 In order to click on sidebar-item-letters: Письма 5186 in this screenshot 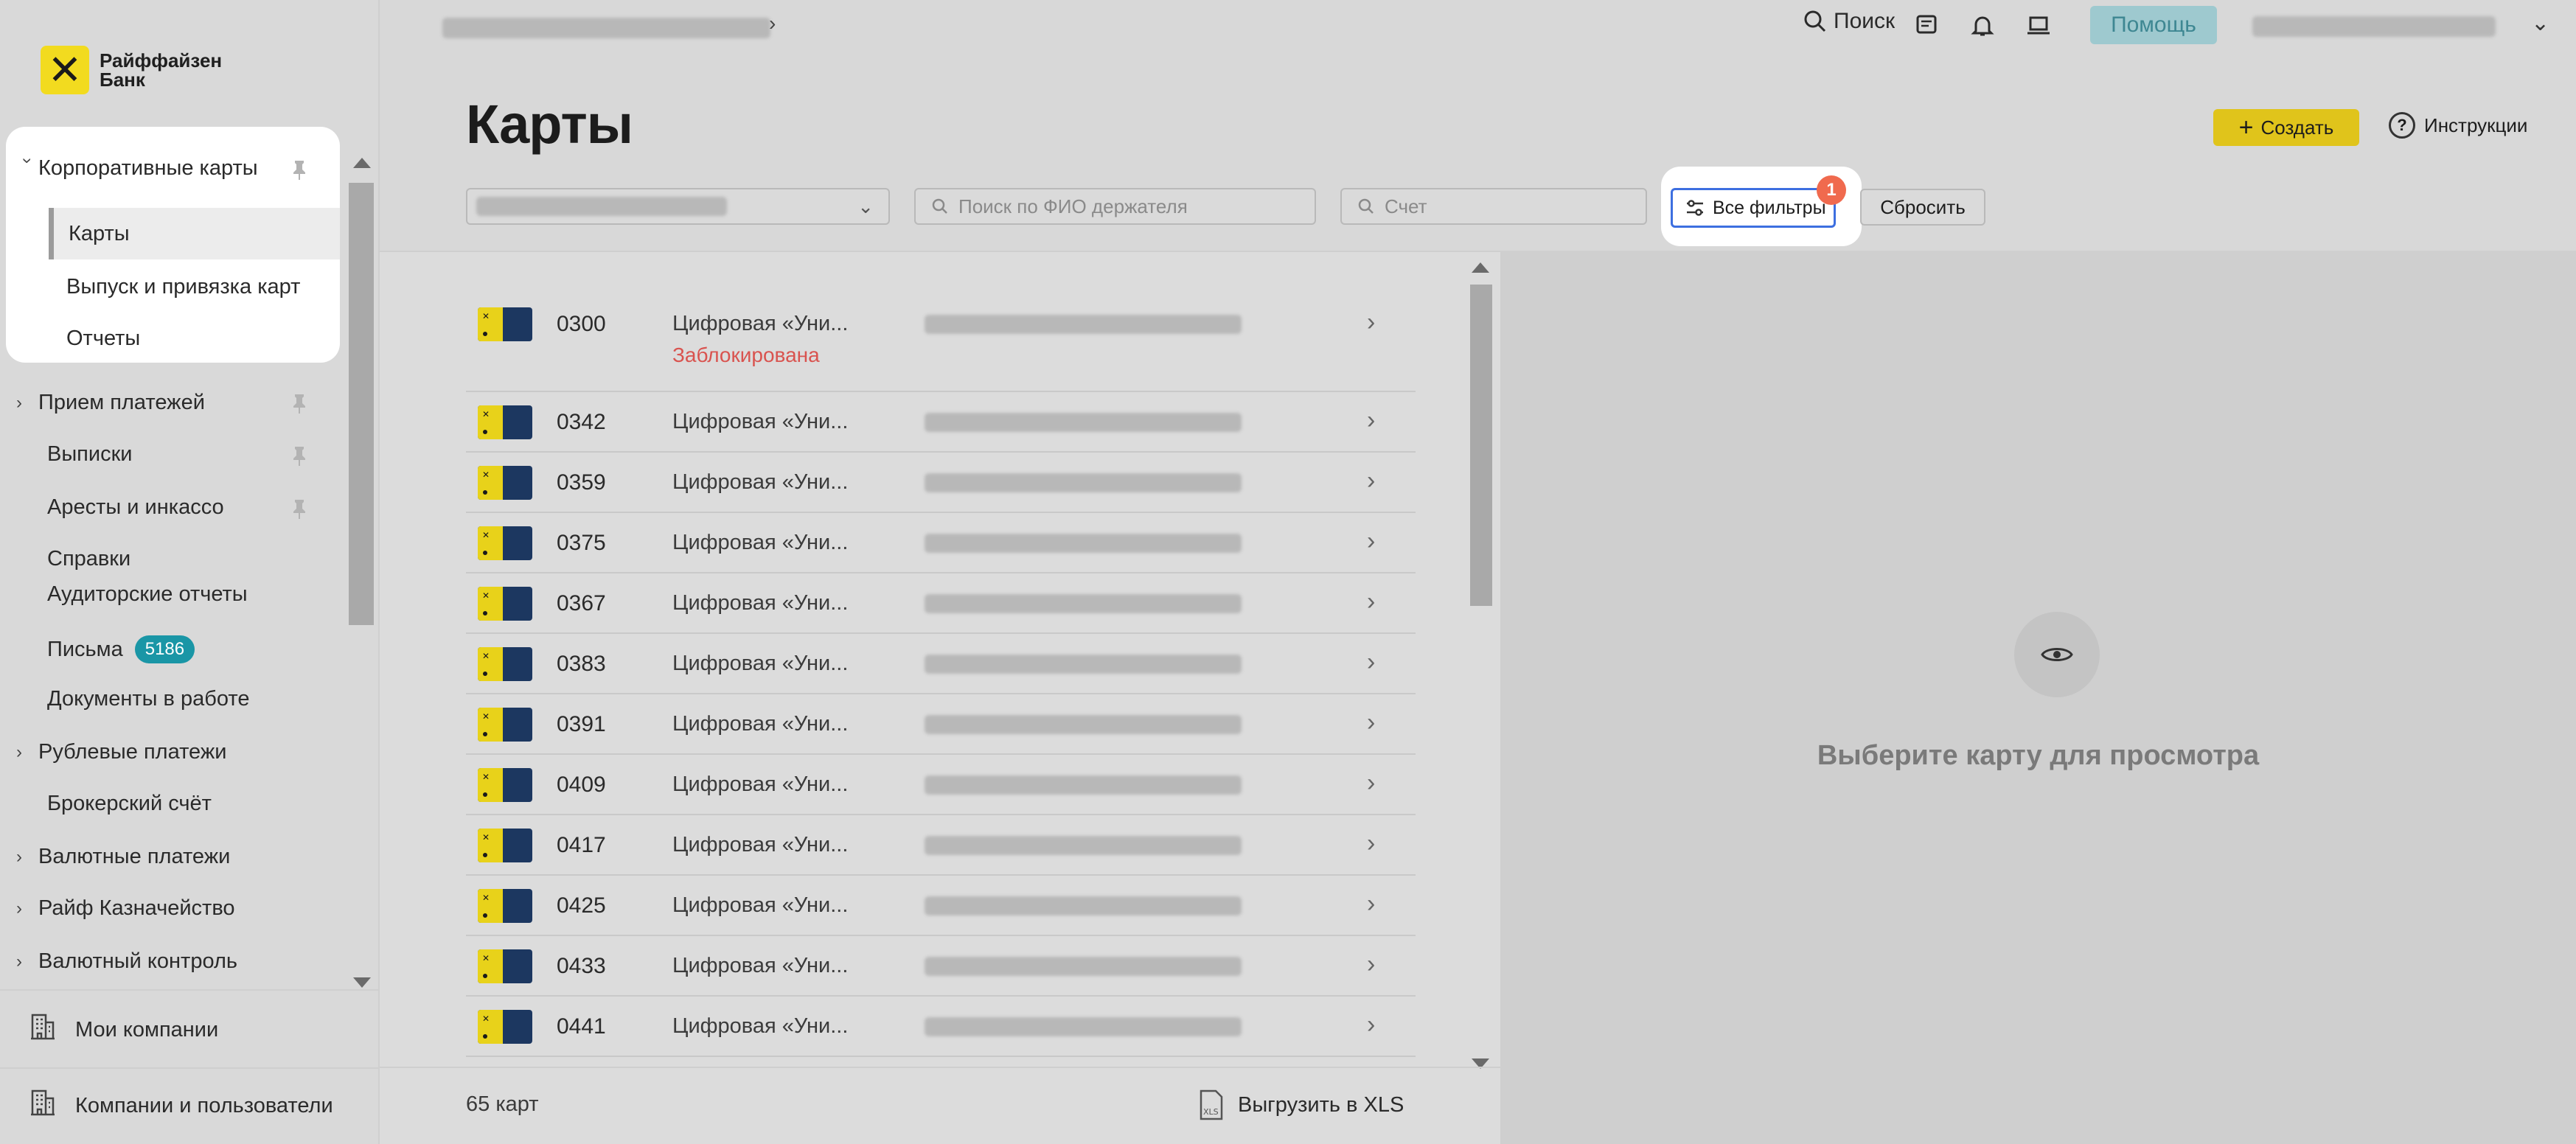, I will do `click(121, 649)`.